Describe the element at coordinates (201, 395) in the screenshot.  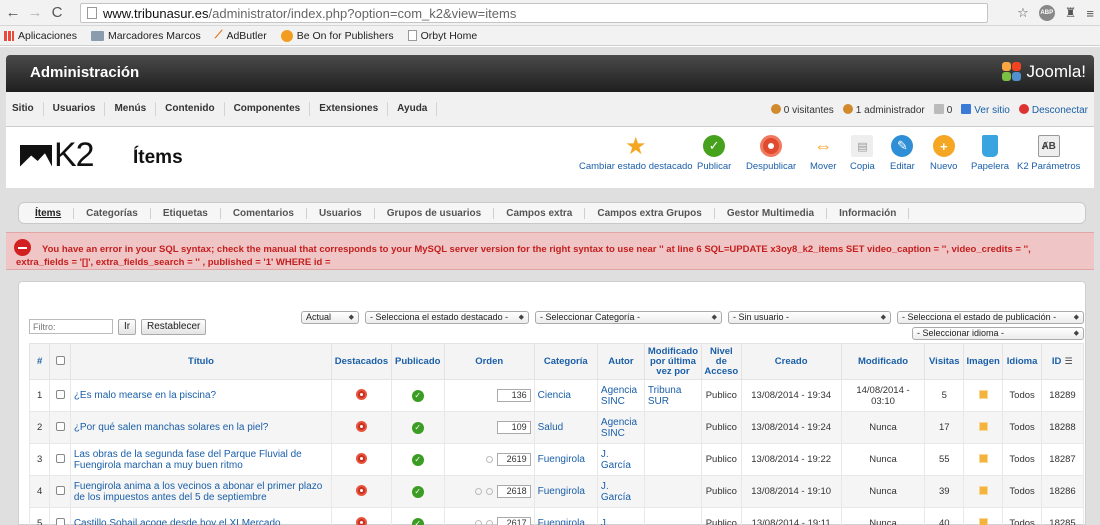
I see `item-title-link: ¿Es malo mearse en la piscina?` at that location.